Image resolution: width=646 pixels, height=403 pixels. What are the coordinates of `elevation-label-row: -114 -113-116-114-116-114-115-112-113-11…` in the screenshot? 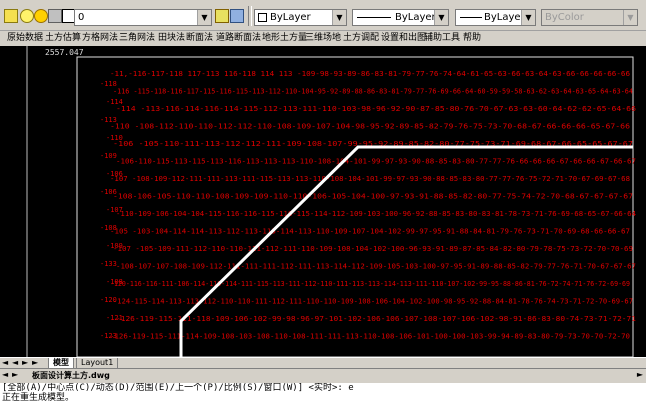 It's located at (376, 109).